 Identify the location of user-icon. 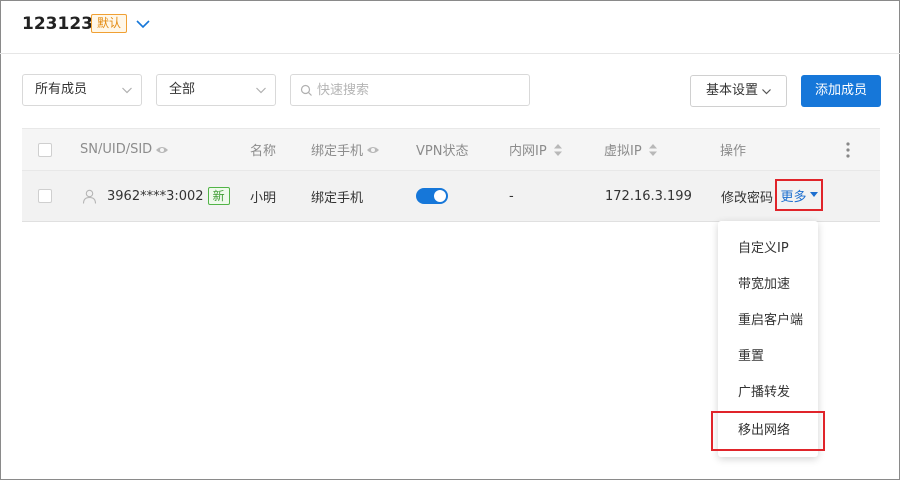
(89, 196).